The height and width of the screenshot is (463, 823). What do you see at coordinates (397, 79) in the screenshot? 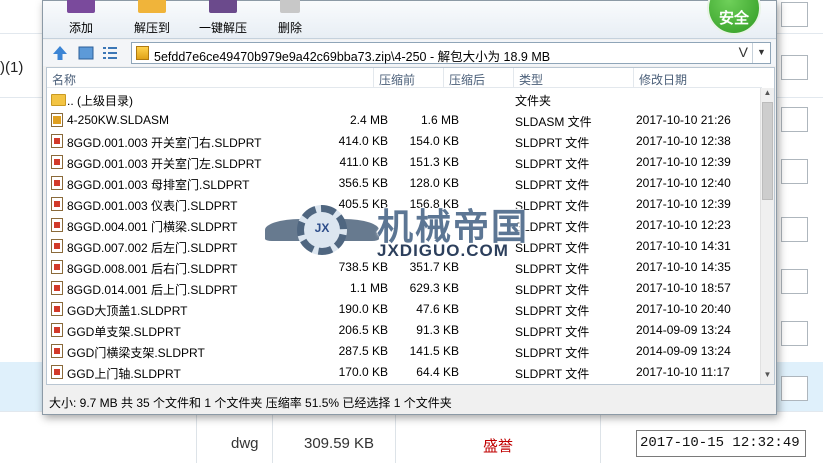
I see `column-size: 压缩前` at bounding box center [397, 79].